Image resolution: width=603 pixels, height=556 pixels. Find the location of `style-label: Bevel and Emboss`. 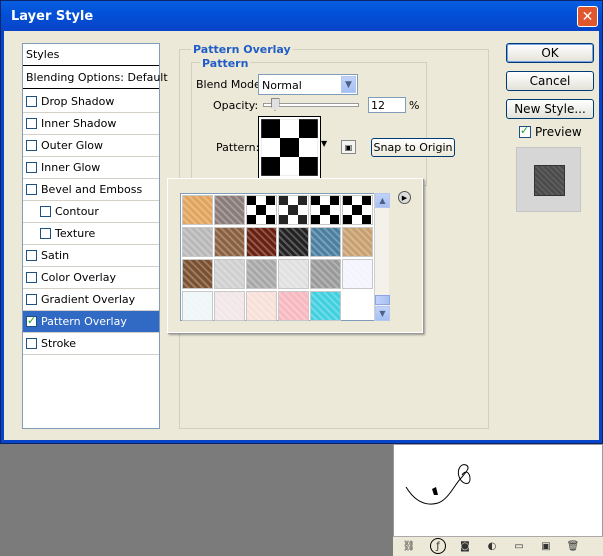

style-label: Bevel and Emboss is located at coordinates (92, 189).